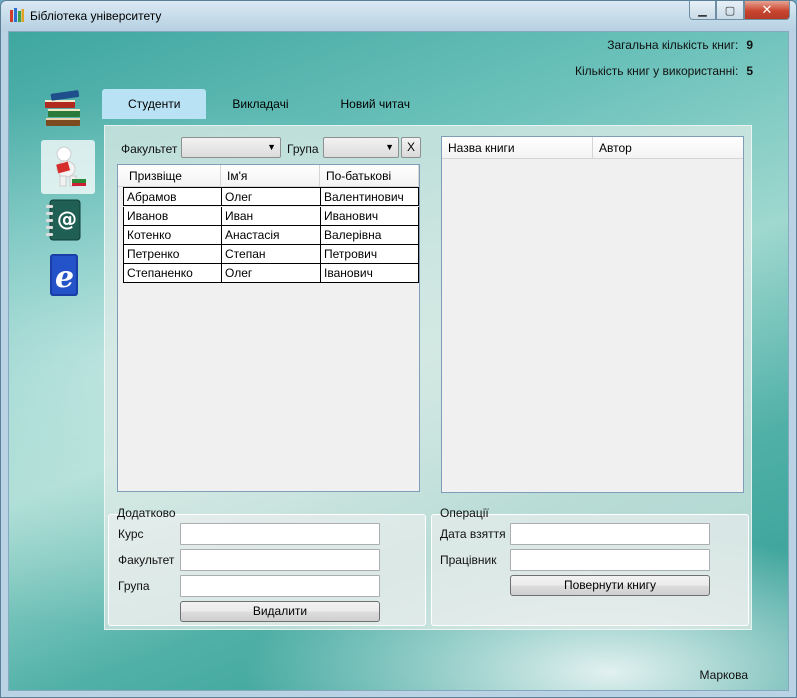 The image size is (797, 698). I want to click on e-book-icon: e, so click(64, 275).